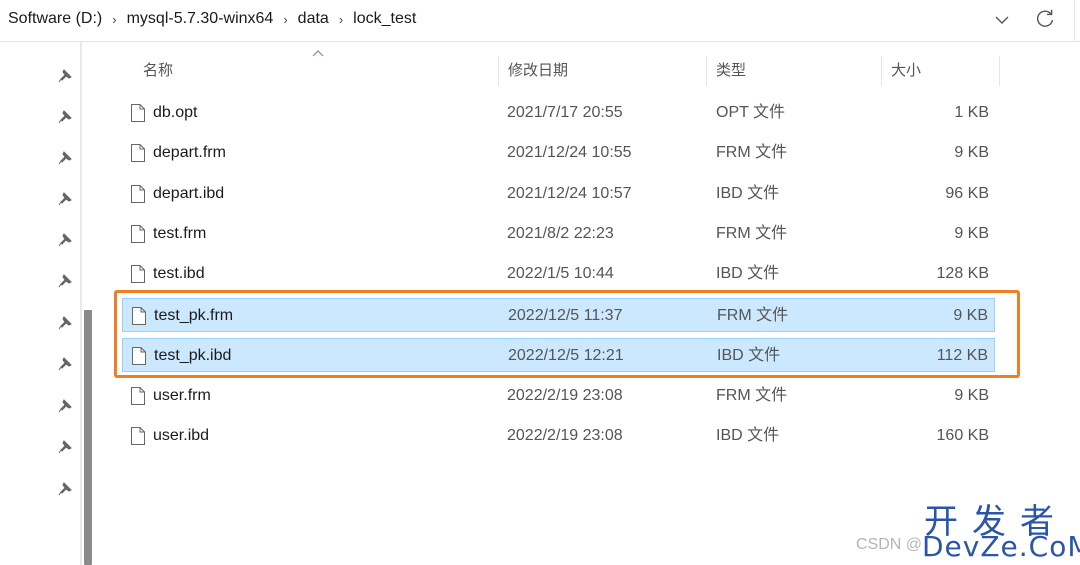 This screenshot has width=1080, height=565. I want to click on file-date: 2022/12/5 12:21, so click(566, 355).